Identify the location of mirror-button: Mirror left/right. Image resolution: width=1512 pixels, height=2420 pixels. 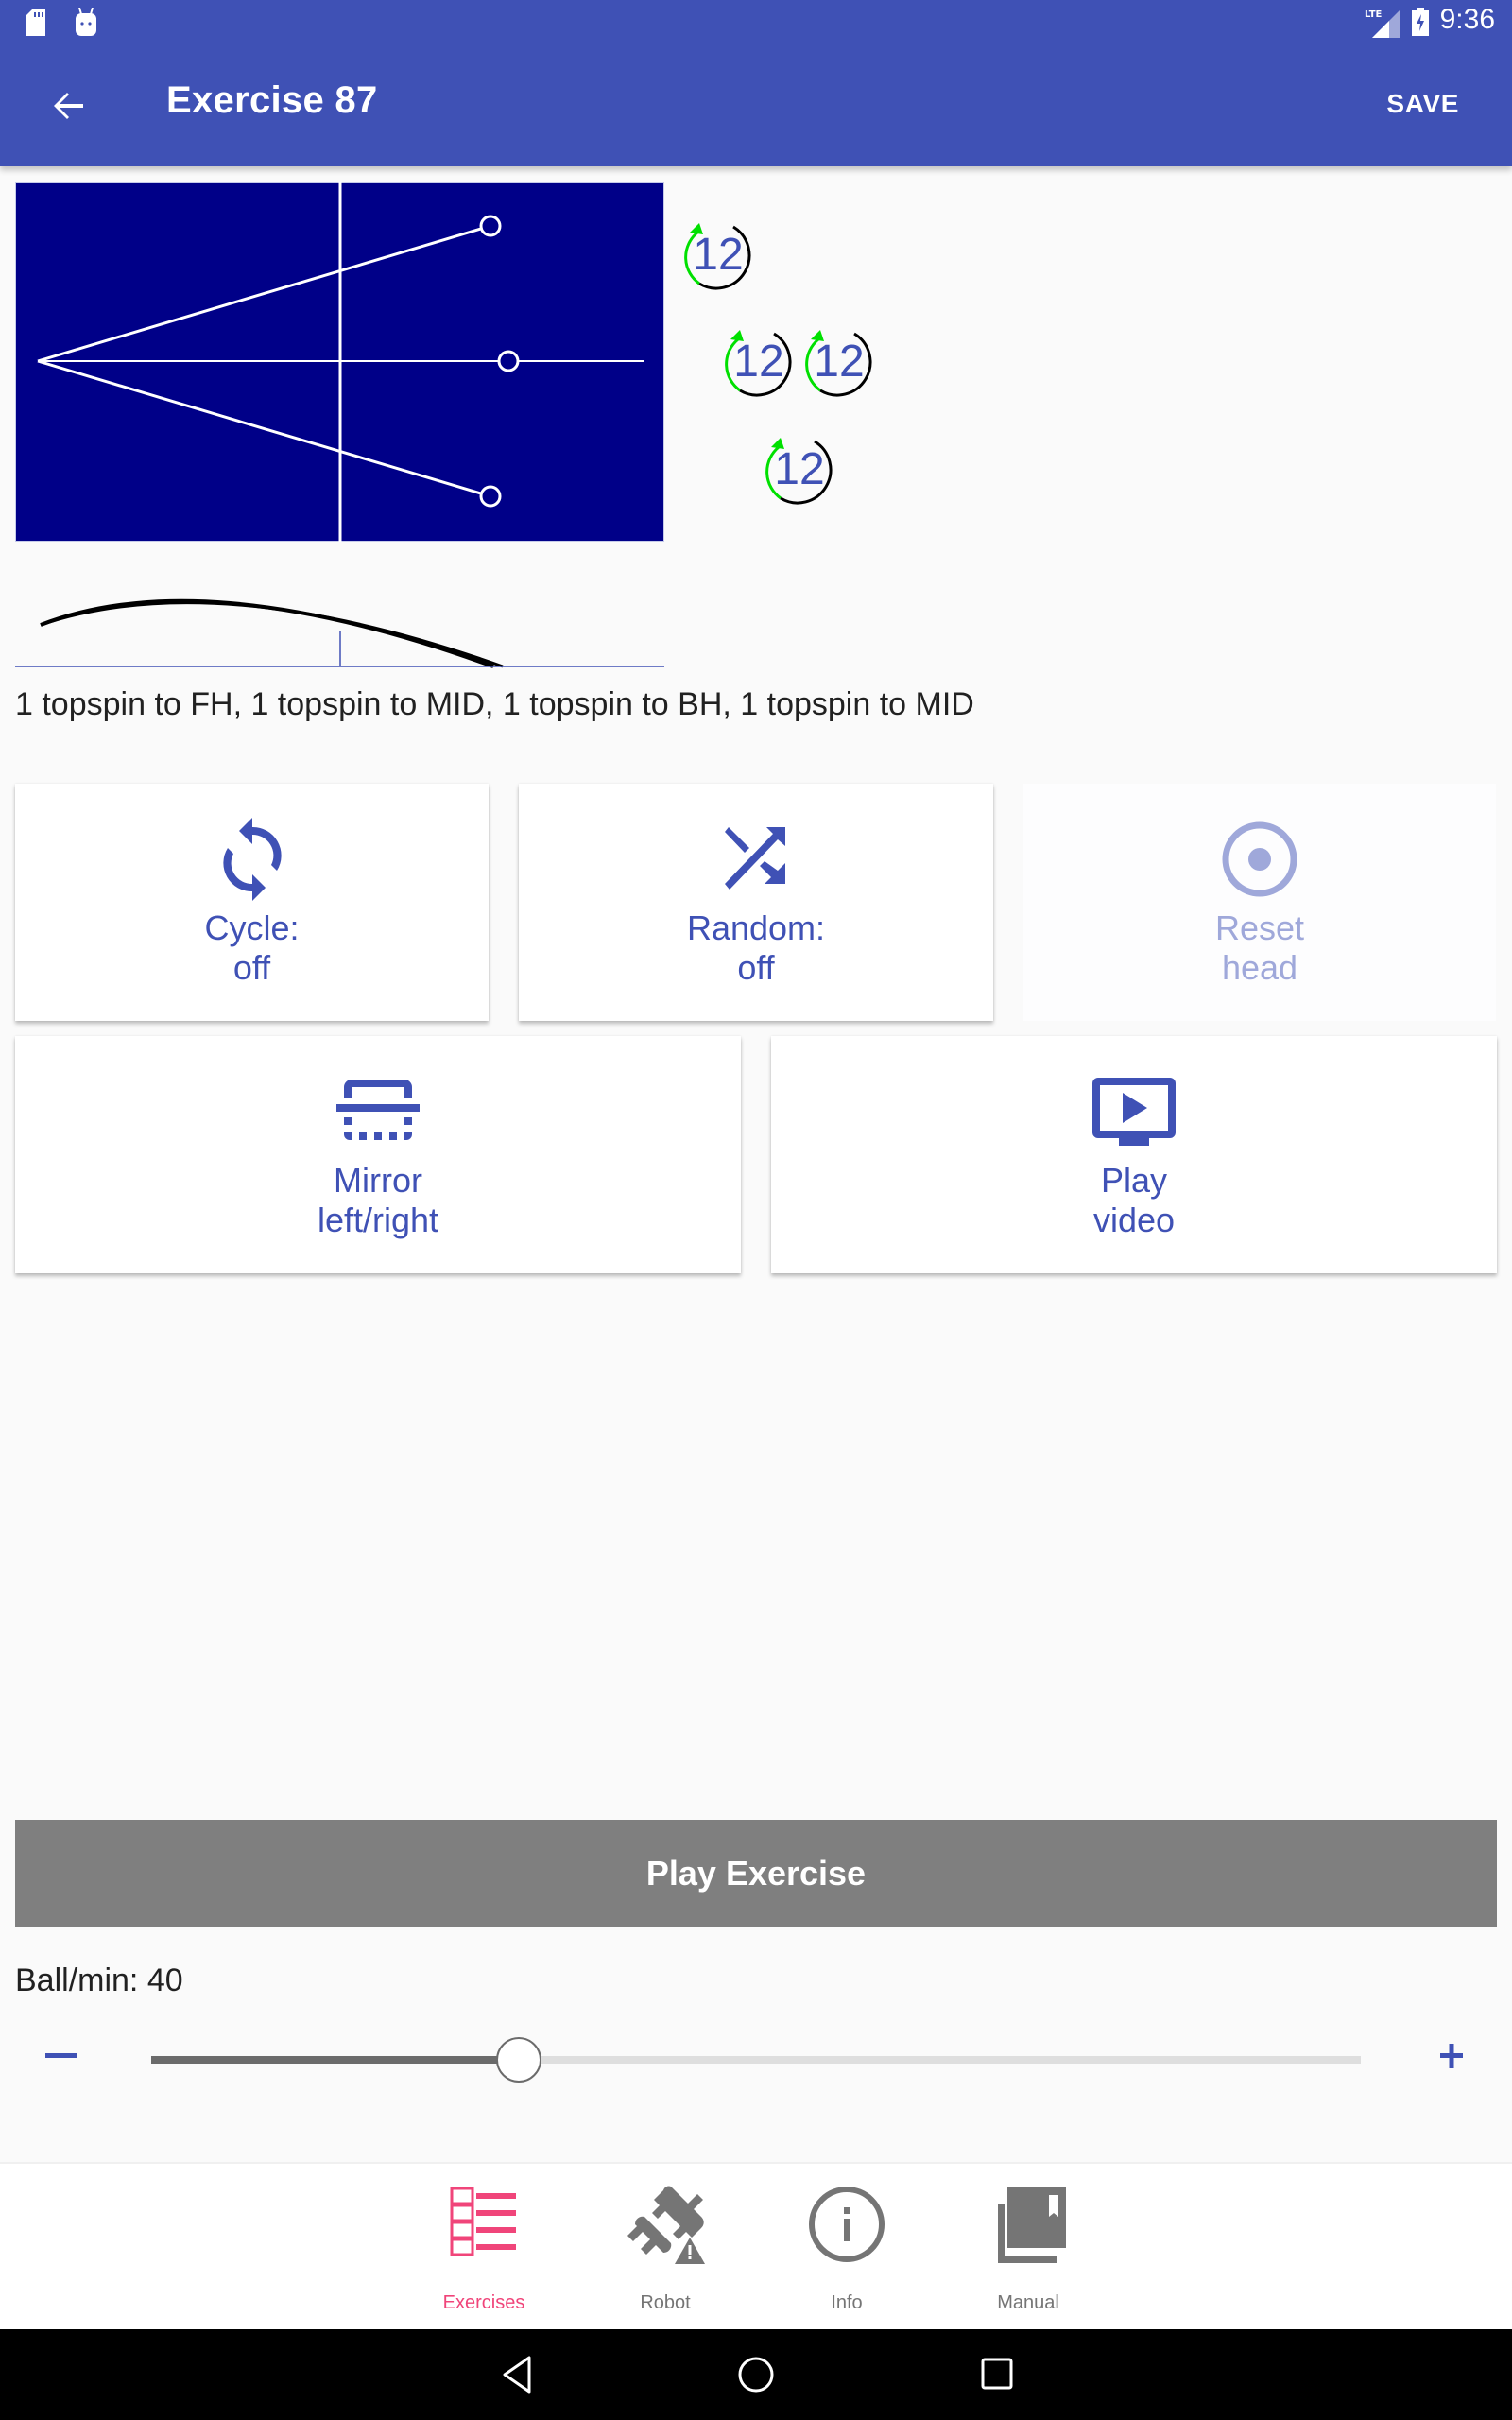
(378, 1154).